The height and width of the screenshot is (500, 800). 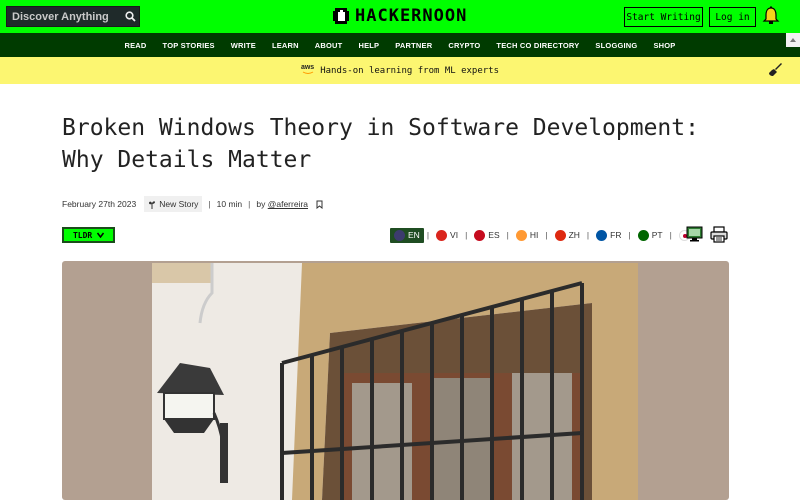 I want to click on tldr-button: TLDR, so click(x=88, y=235).